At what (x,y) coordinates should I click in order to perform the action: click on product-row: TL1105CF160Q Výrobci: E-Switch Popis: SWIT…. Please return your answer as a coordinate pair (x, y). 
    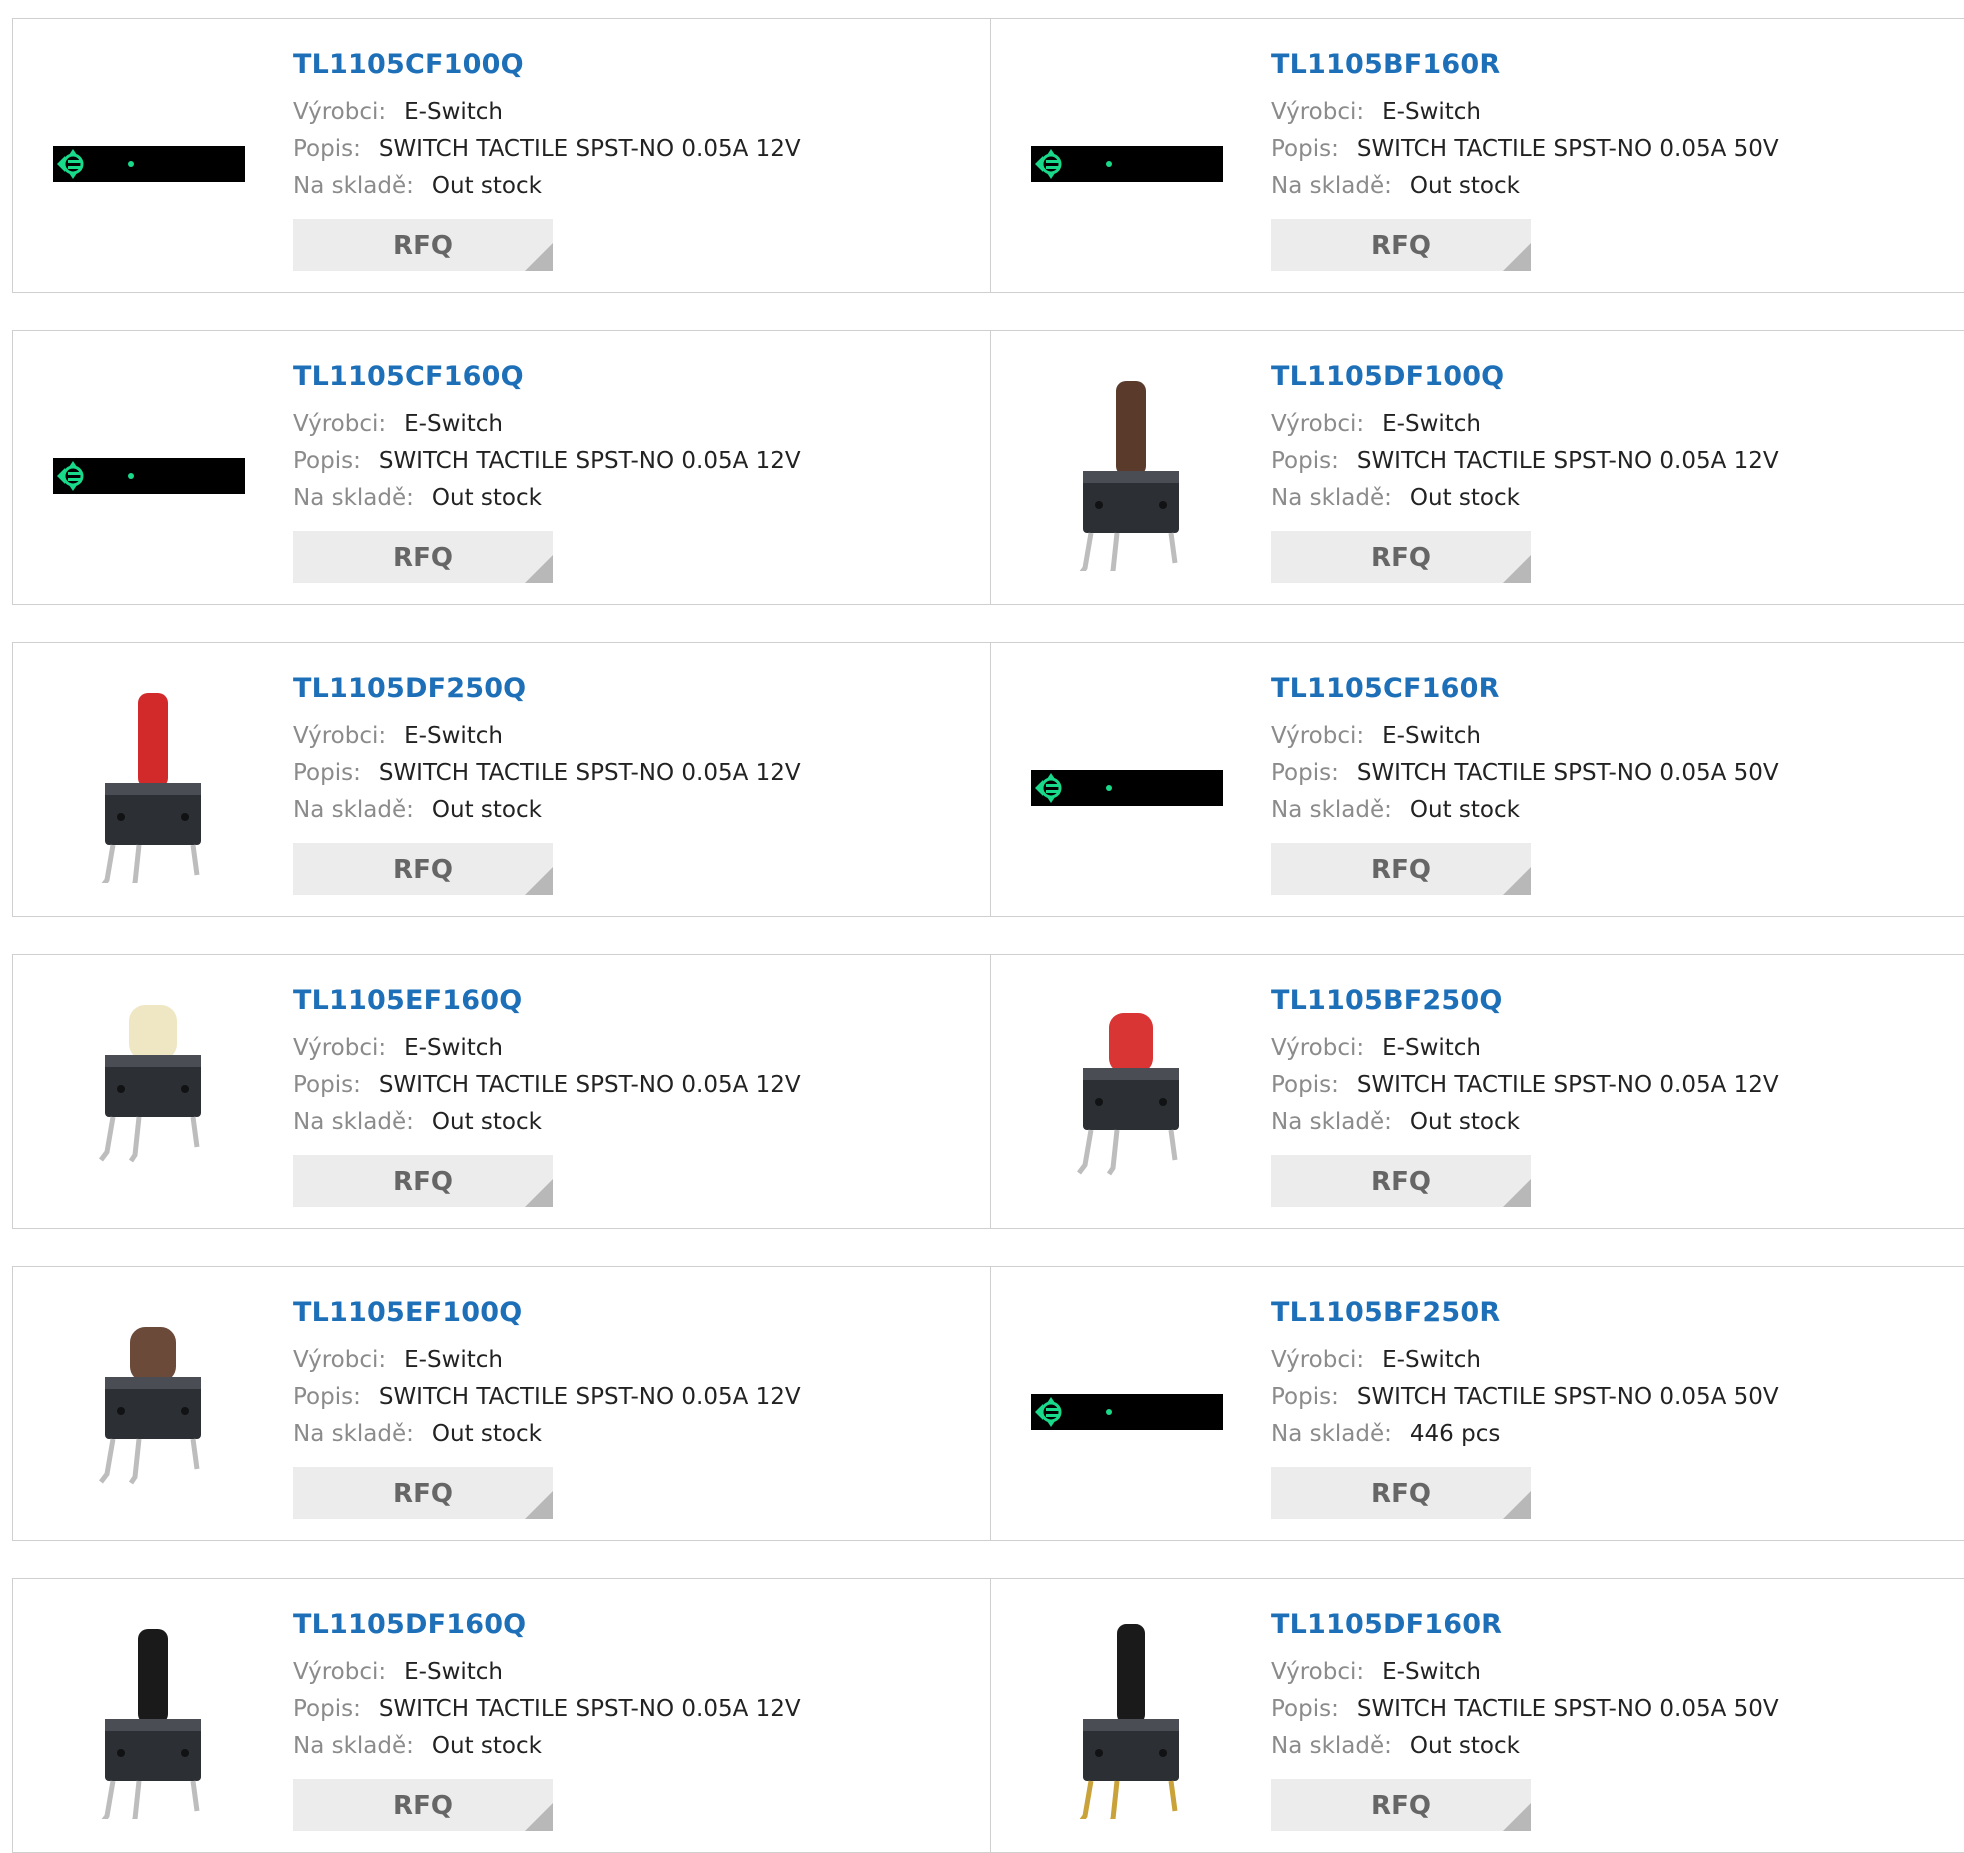
    Looking at the image, I should click on (988, 467).